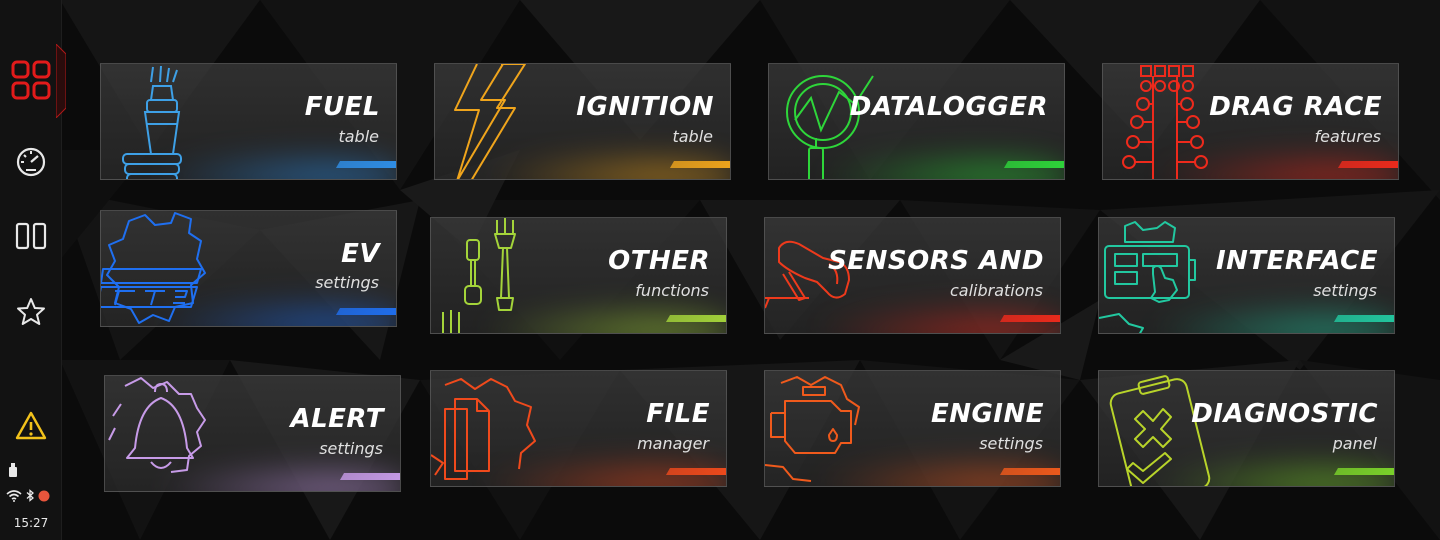  I want to click on sidebar: 15:27, so click(33, 270).